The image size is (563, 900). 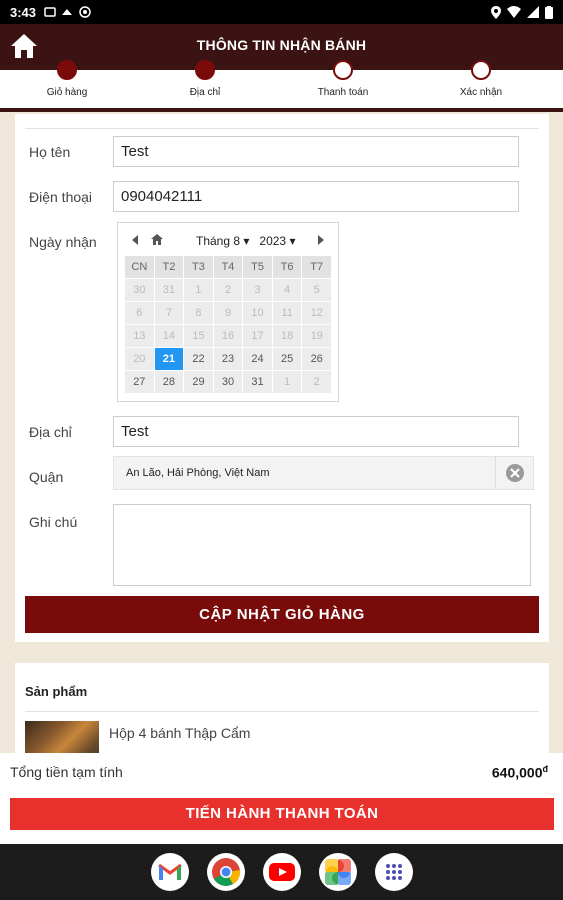 I want to click on calendar-day: 29, so click(x=198, y=382).